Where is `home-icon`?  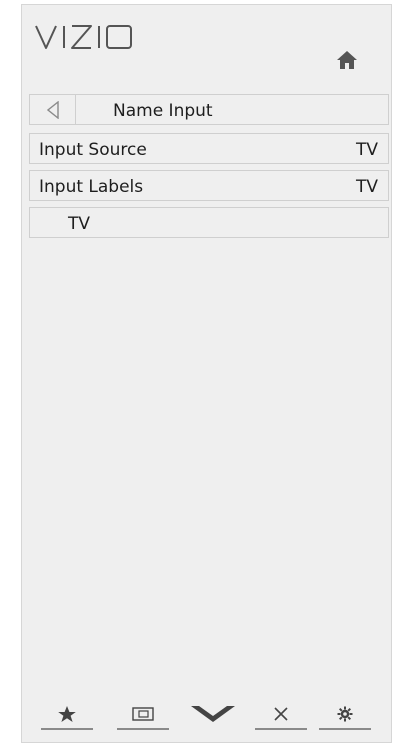 home-icon is located at coordinates (347, 60).